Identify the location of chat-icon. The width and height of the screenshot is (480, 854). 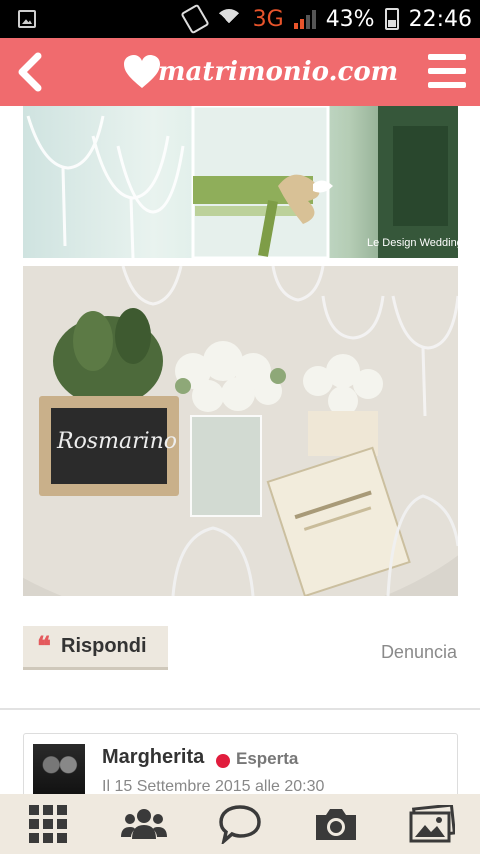
(240, 824).